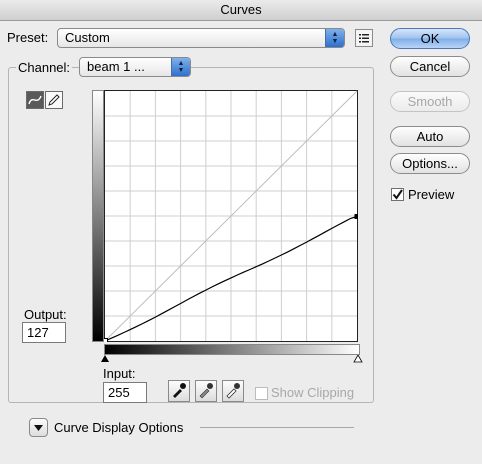 Image resolution: width=482 pixels, height=464 pixels. What do you see at coordinates (44, 332) in the screenshot?
I see `output-field: 127` at bounding box center [44, 332].